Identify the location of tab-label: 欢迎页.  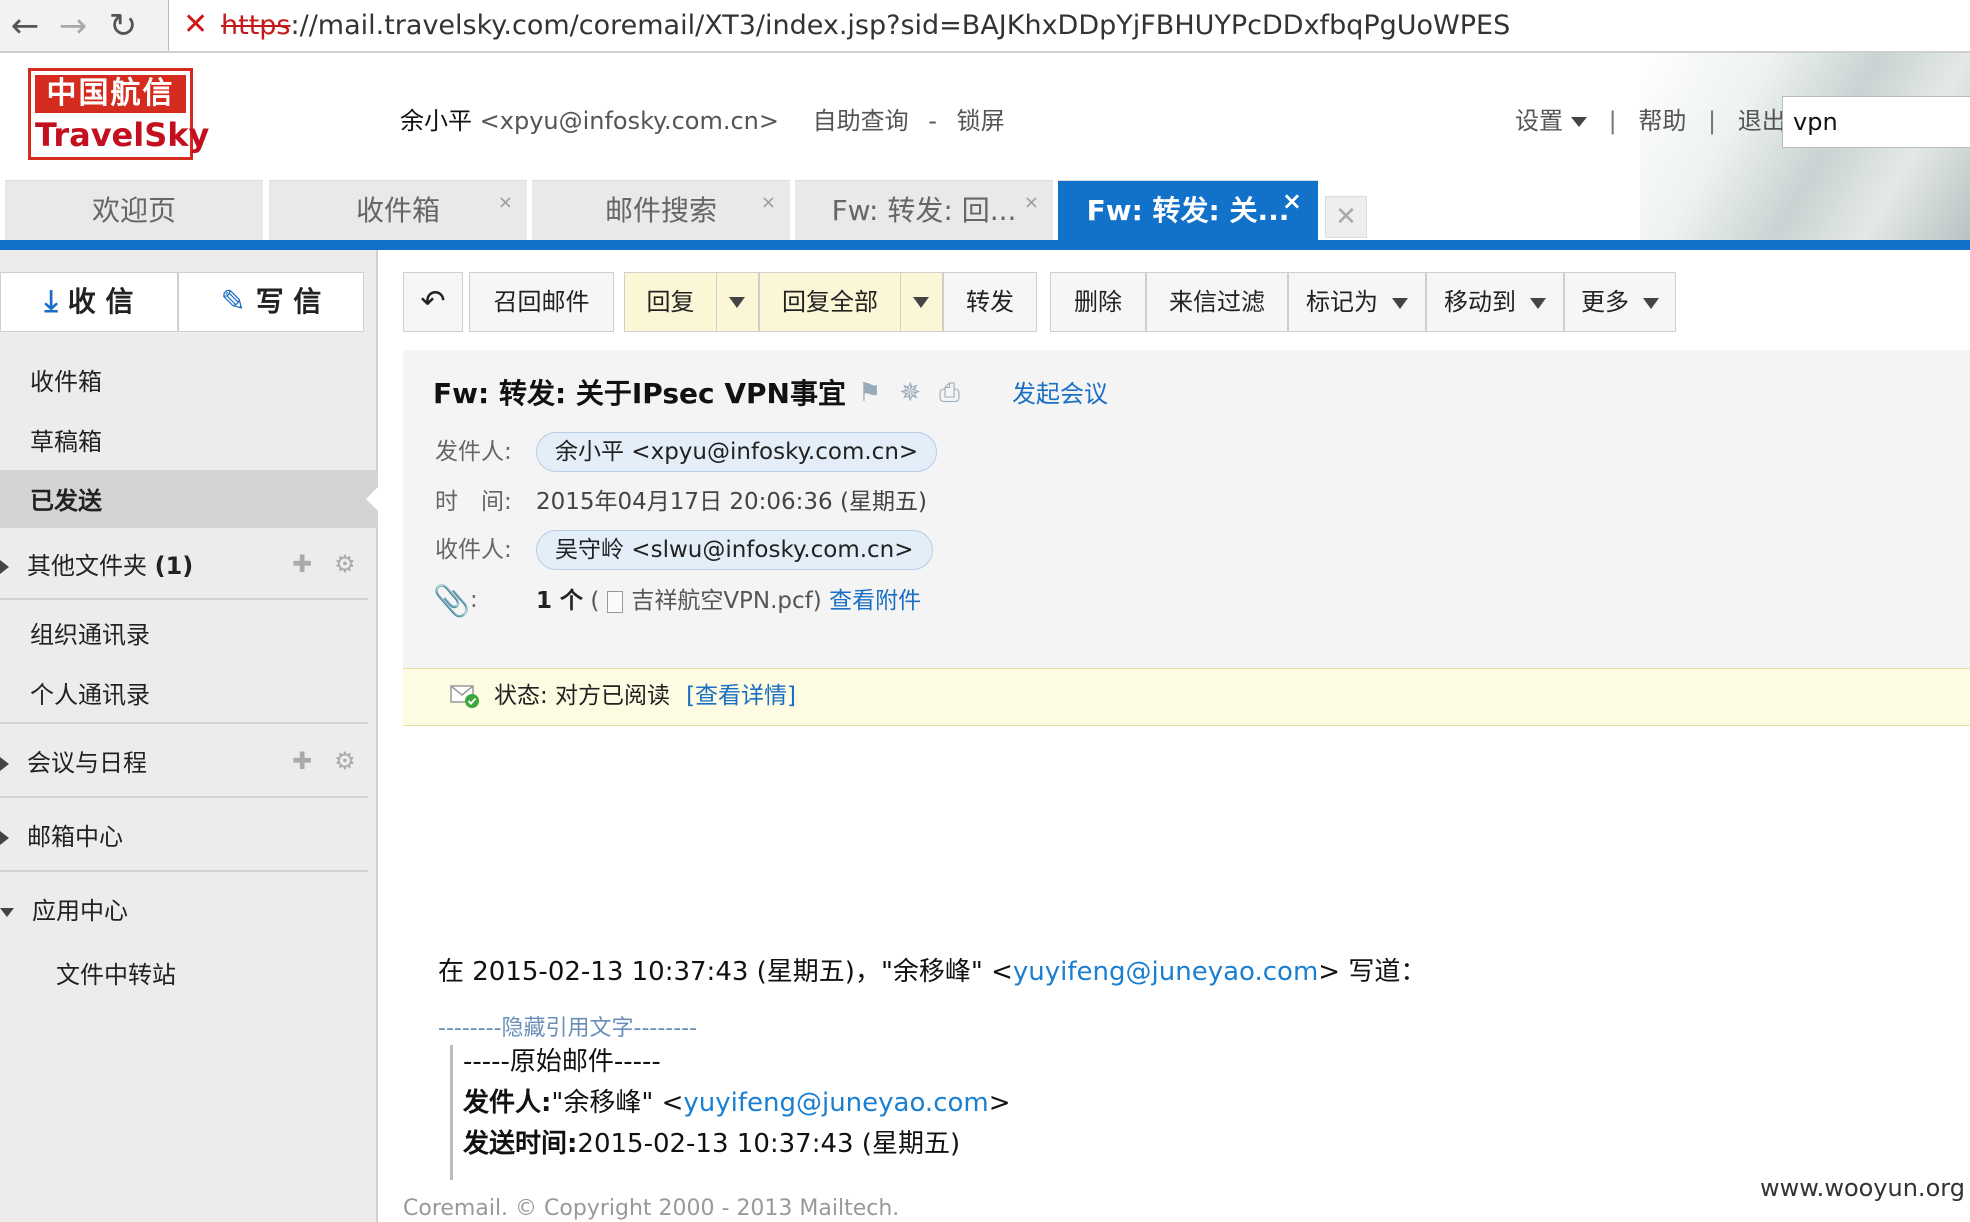
(133, 210).